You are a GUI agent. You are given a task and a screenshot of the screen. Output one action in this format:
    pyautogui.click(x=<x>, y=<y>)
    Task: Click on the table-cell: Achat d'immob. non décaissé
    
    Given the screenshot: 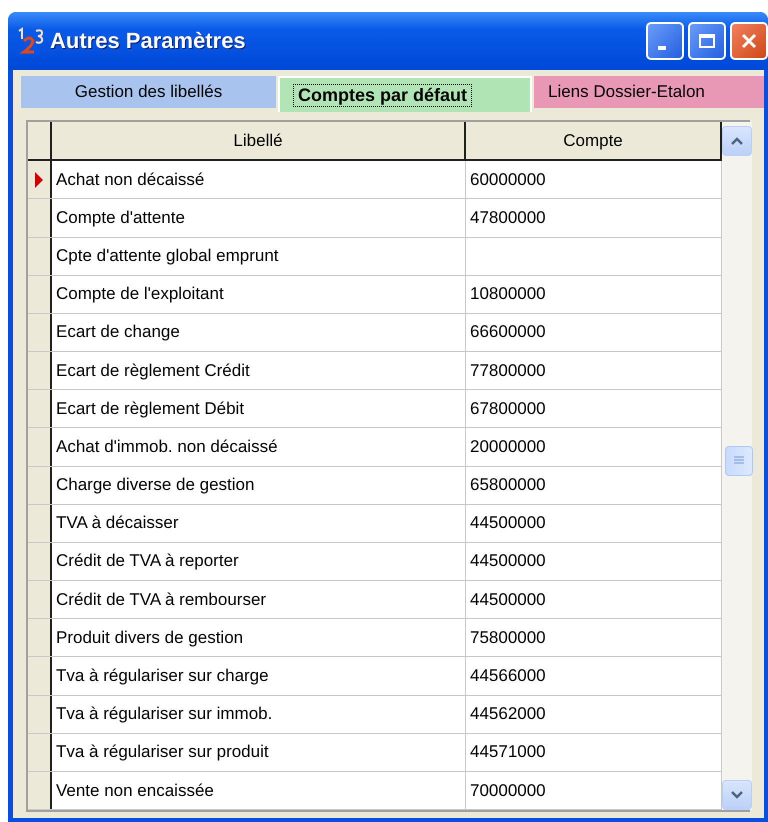 What is the action you would take?
    pyautogui.click(x=259, y=447)
    